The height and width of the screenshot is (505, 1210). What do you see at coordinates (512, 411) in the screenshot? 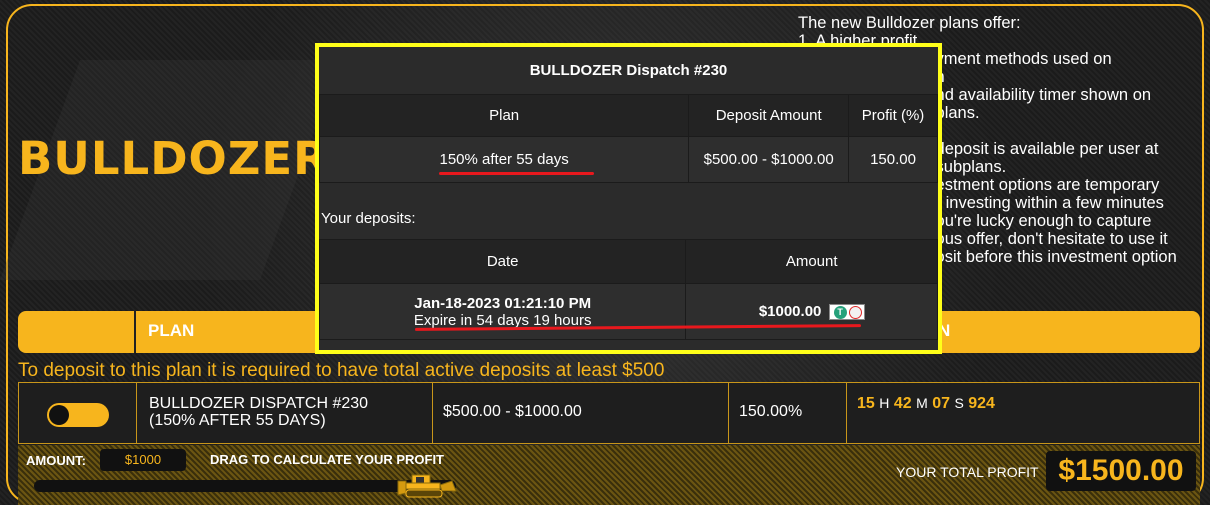
I see `plan-range: $500.00 - $1000.00` at bounding box center [512, 411].